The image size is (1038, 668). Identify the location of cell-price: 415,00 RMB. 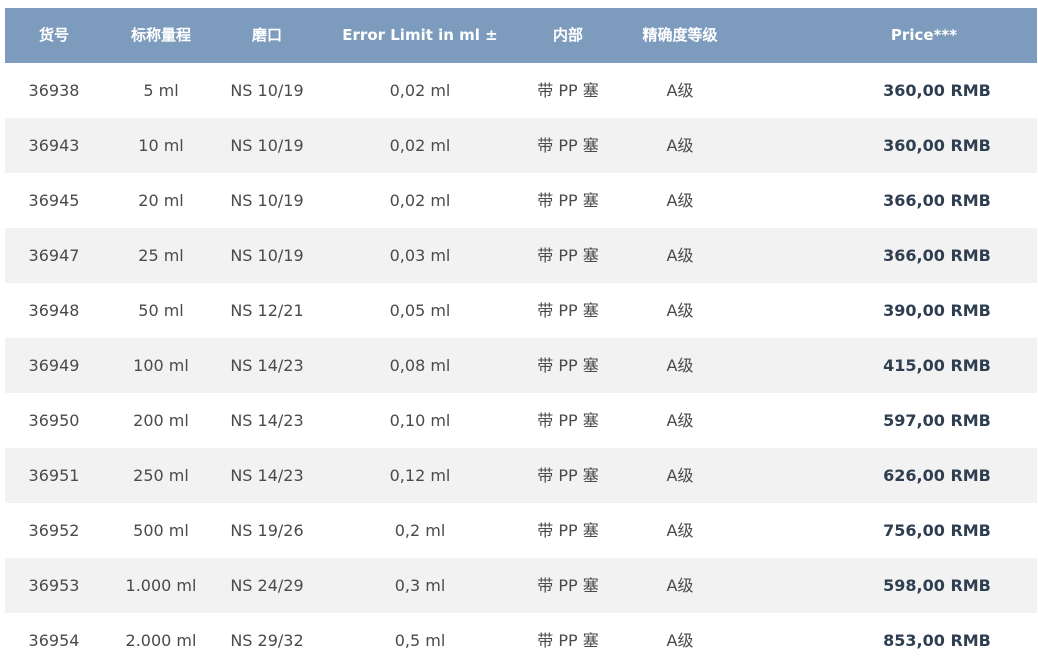
(937, 365).